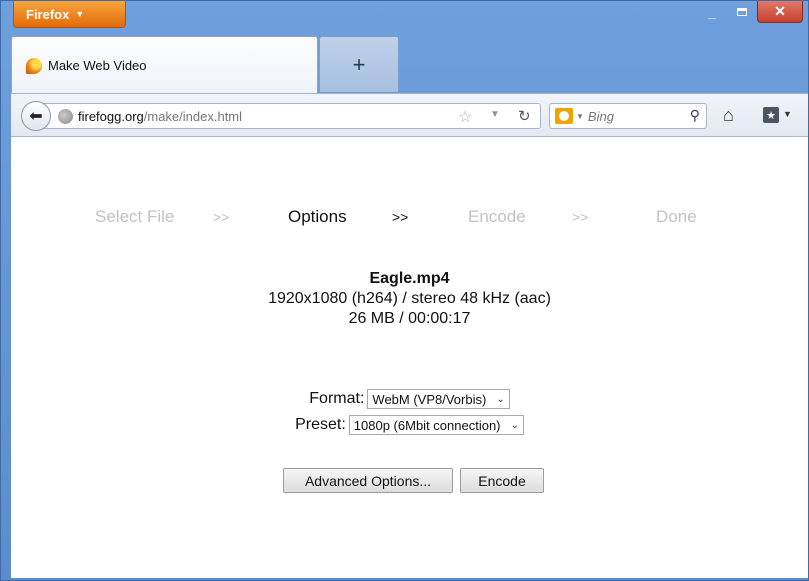 The height and width of the screenshot is (581, 809). I want to click on chevron-down-icon: ▼, so click(80, 14).